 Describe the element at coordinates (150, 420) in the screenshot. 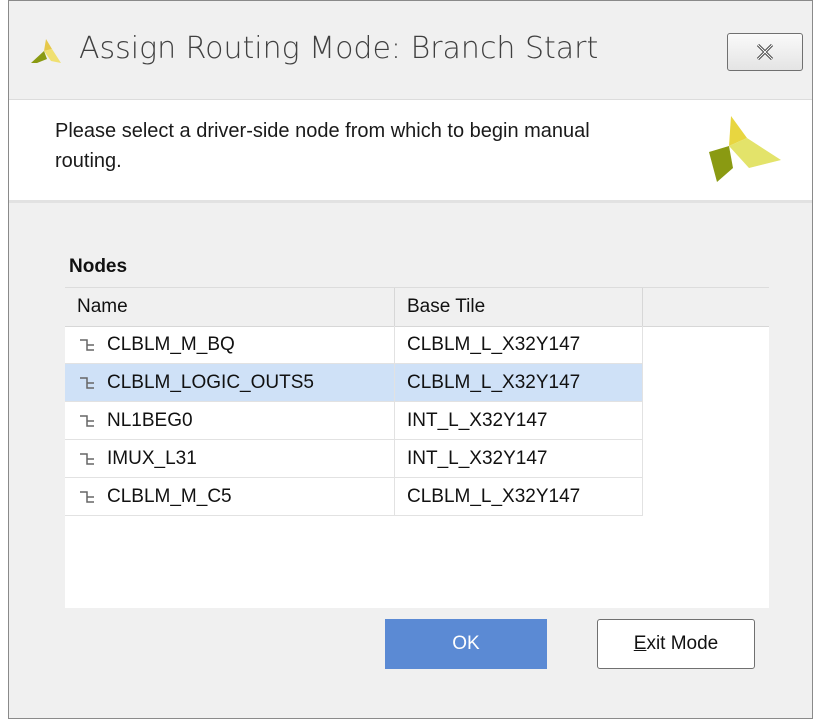

I see `node-name: NL1BEG0` at that location.